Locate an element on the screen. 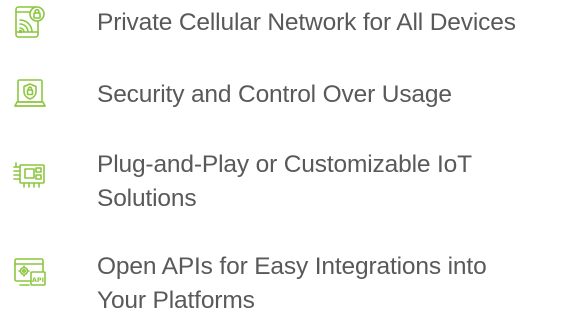 Image resolution: width=563 pixels, height=325 pixels. feature-label: Security and Control Over Usage is located at coordinates (274, 94).